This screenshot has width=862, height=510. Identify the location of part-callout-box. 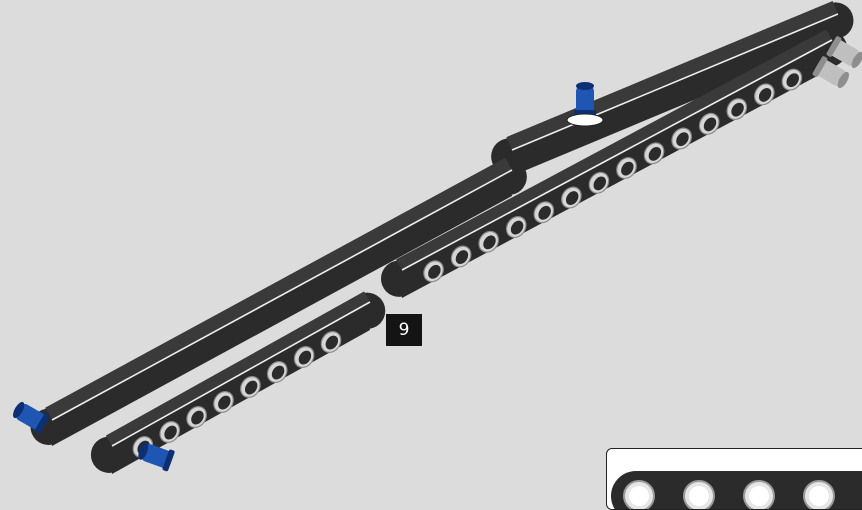
(734, 479).